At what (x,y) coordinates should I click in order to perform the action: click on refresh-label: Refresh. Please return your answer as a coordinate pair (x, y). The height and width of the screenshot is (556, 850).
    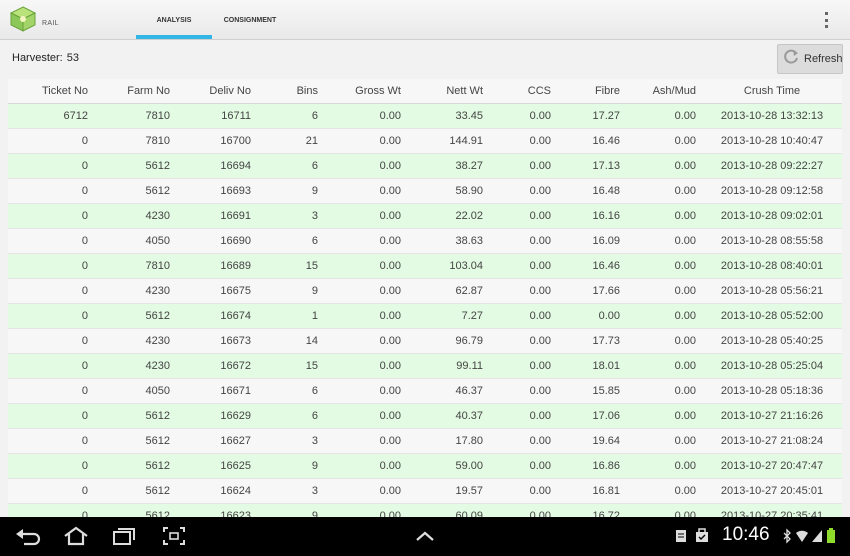
    Looking at the image, I should click on (823, 59).